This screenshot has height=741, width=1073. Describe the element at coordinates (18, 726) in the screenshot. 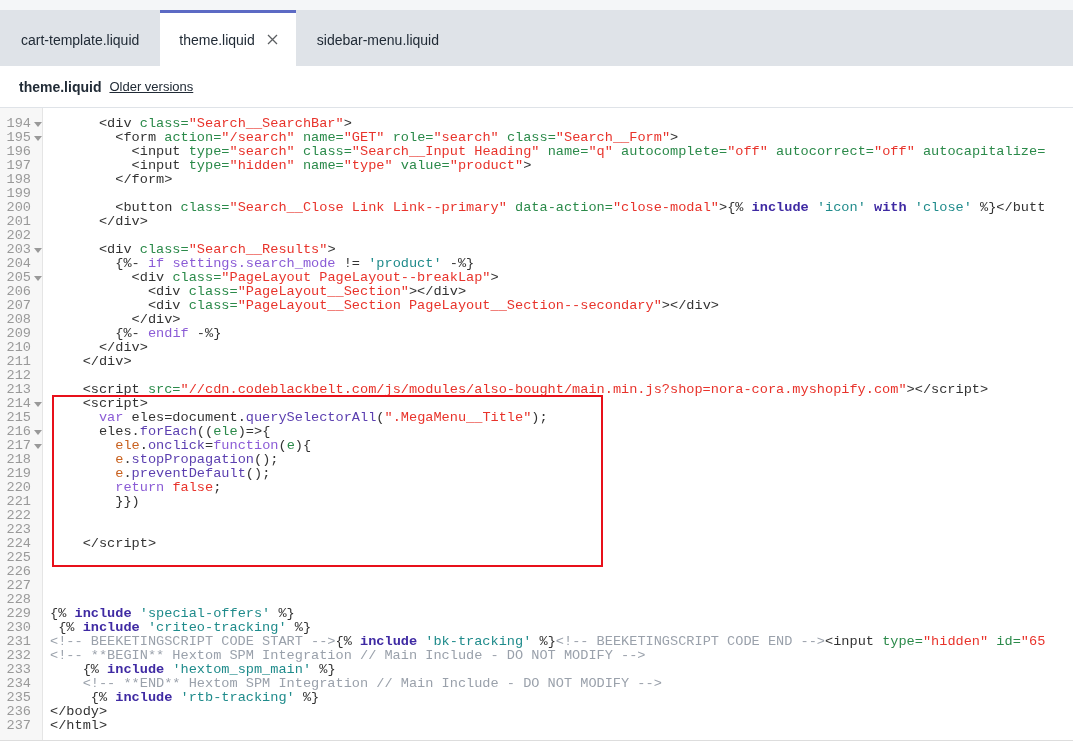

I see `line-number: 237` at that location.